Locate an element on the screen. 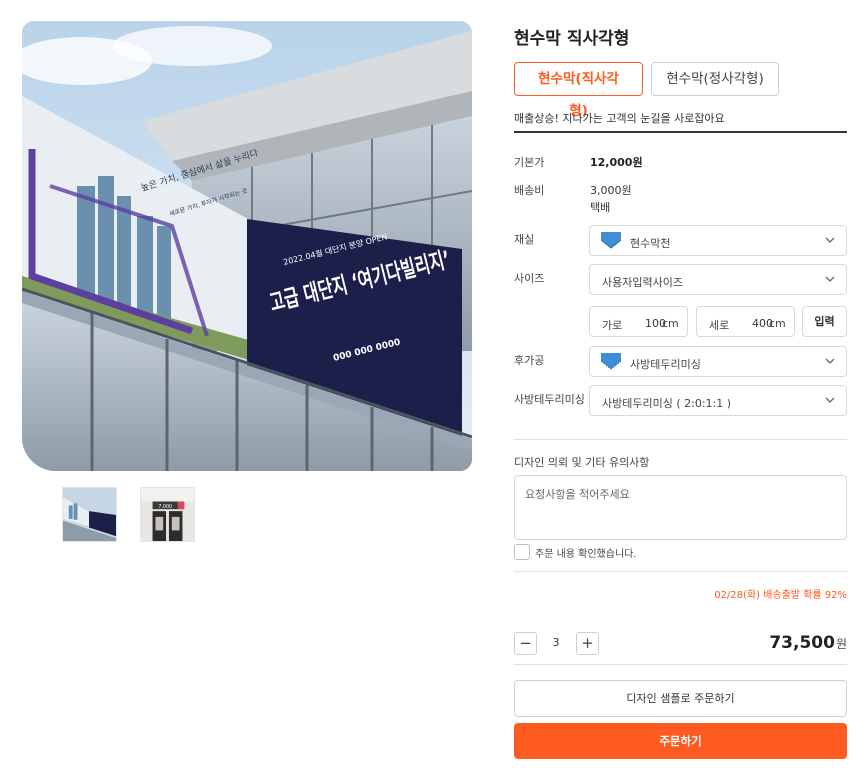 The height and width of the screenshot is (768, 865). confirm-label: 주문 내용 확인했습니다. is located at coordinates (586, 554).